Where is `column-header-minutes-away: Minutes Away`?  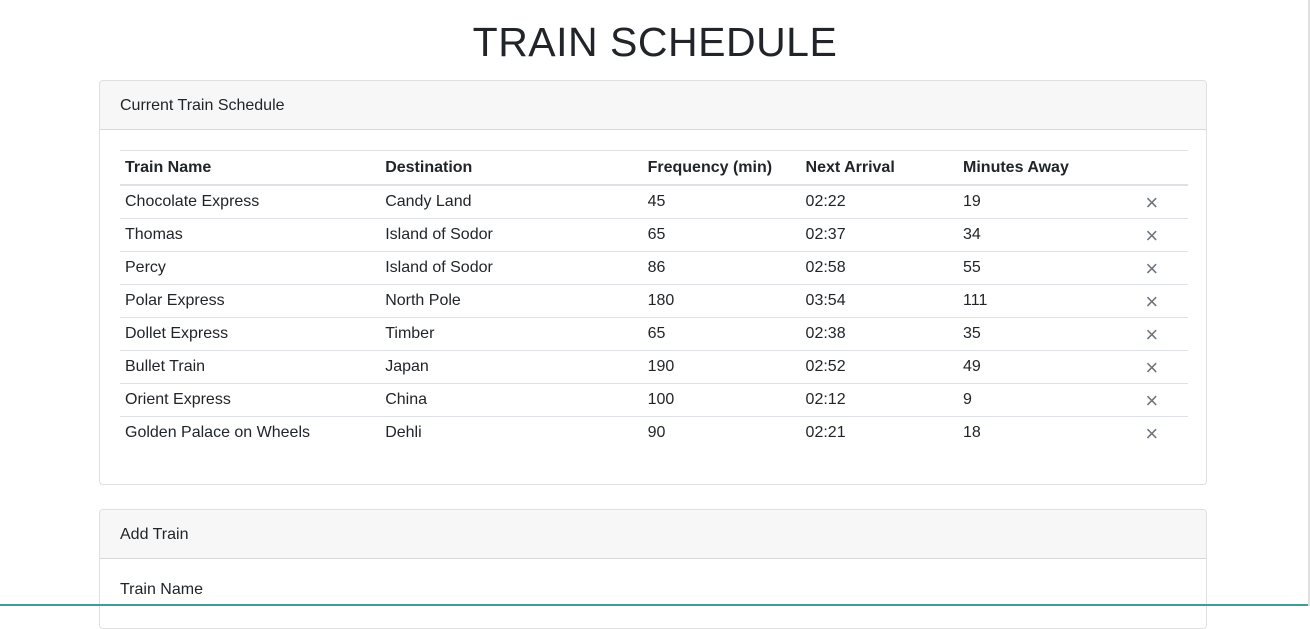 column-header-minutes-away: Minutes Away is located at coordinates (1047, 168).